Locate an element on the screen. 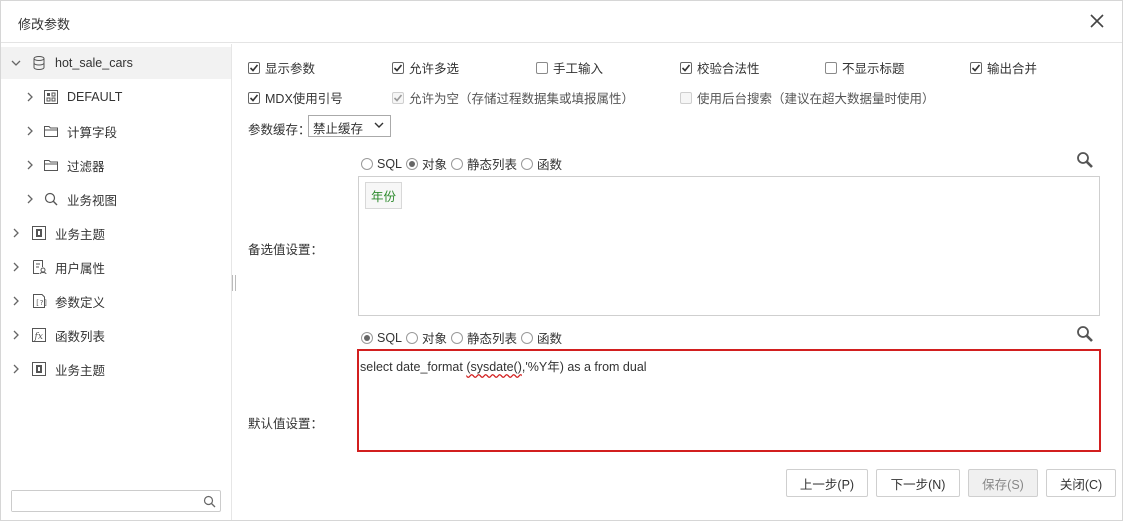 Image resolution: width=1123 pixels, height=521 pixels. close-icon is located at coordinates (1097, 21).